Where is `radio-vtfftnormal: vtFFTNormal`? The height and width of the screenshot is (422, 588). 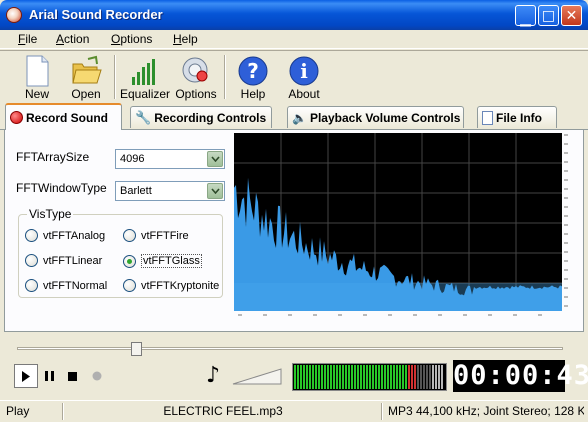
radio-vtfftnormal: vtFFTNormal is located at coordinates (66, 285).